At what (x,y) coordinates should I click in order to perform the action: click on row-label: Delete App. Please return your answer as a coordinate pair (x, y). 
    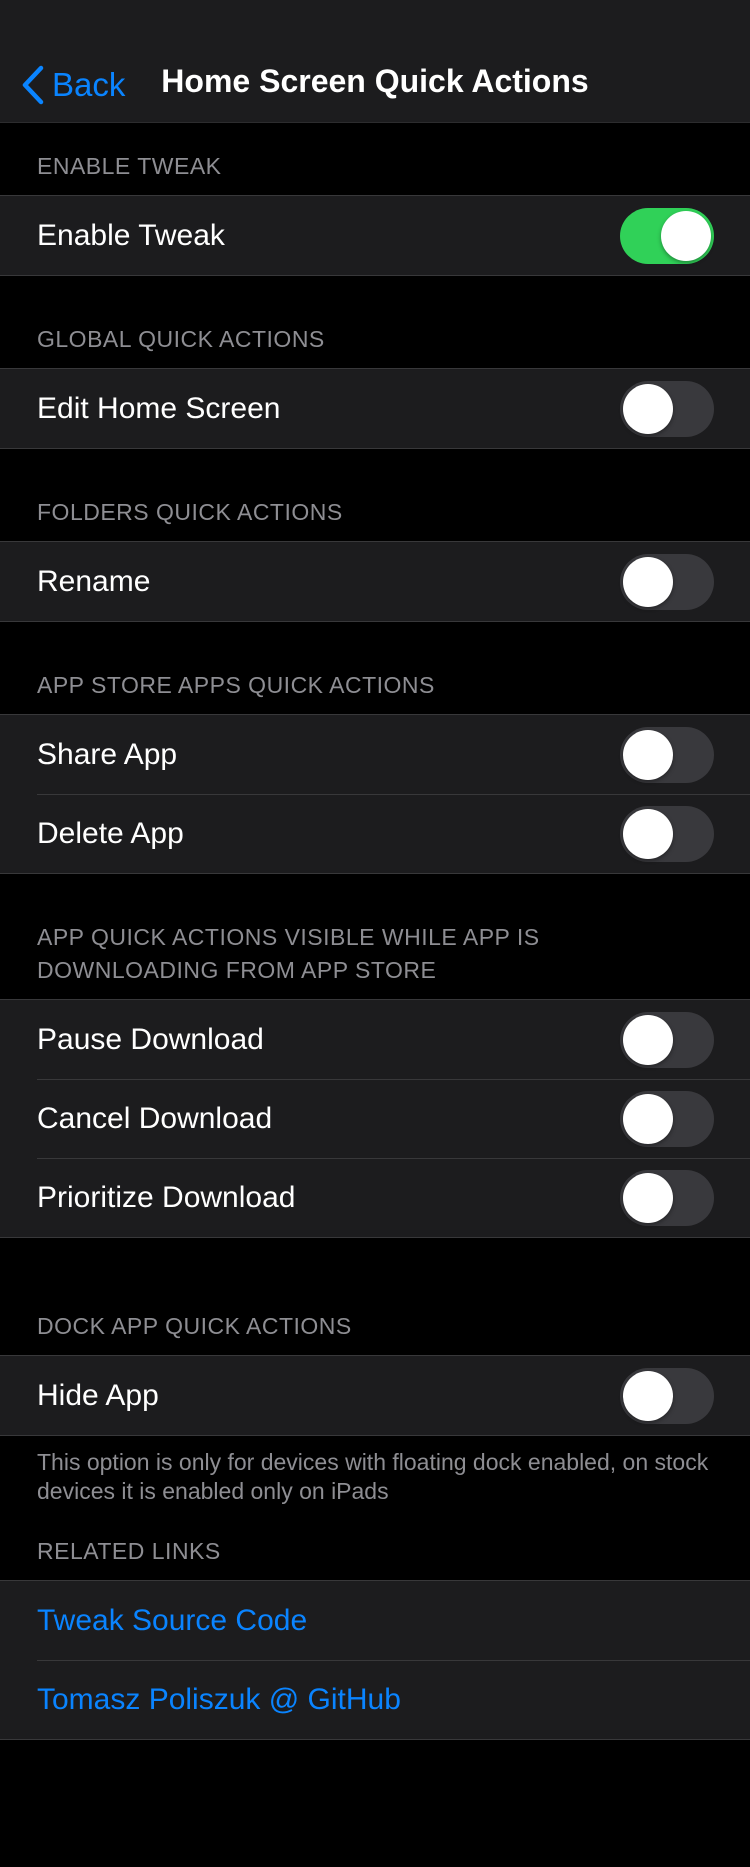
    Looking at the image, I should click on (110, 833).